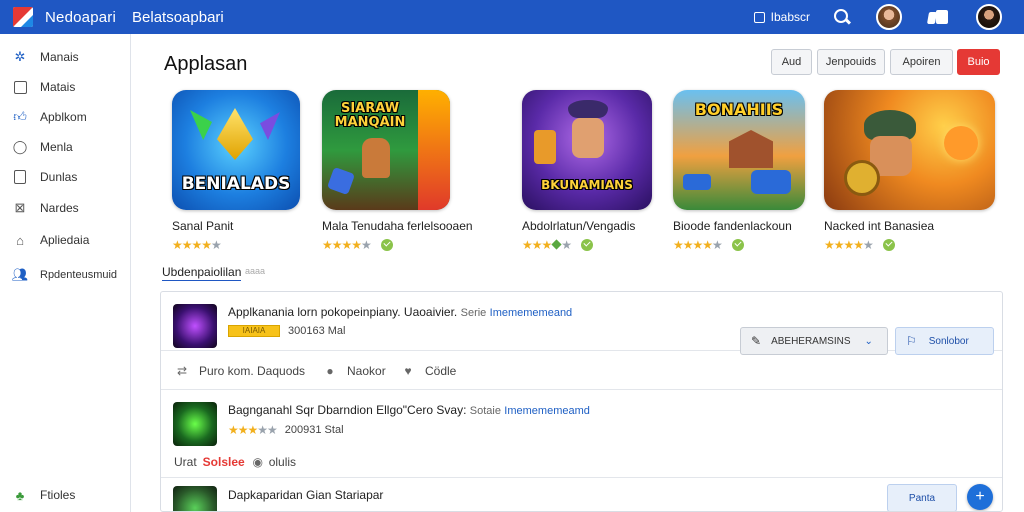  I want to click on list-item-meta: ★★★★★ 200931 Stal, so click(286, 430).